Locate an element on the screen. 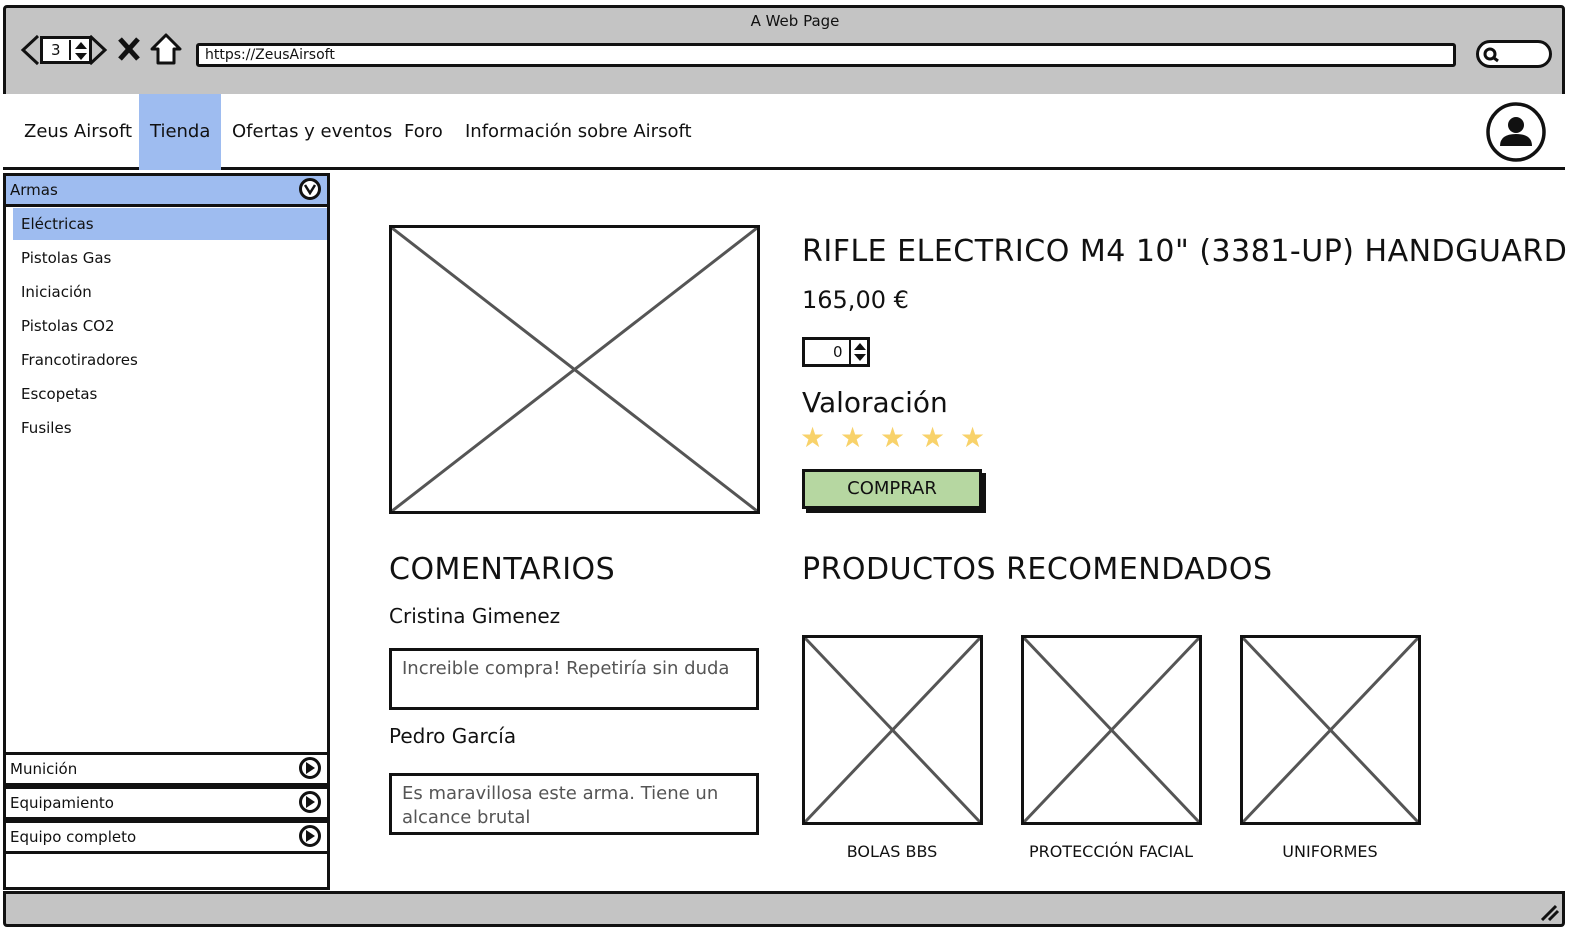 The height and width of the screenshot is (942, 1590). nav-item-foro: Foro is located at coordinates (423, 132).